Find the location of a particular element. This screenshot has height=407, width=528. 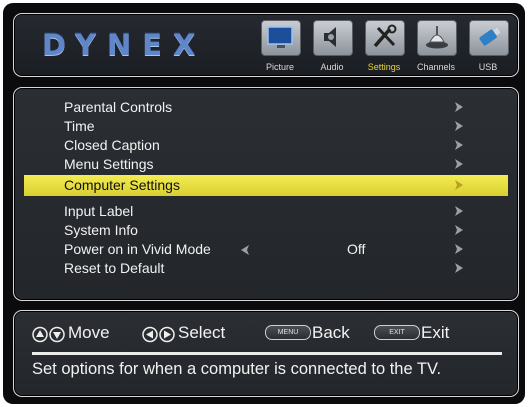

antenna-icon is located at coordinates (437, 38).